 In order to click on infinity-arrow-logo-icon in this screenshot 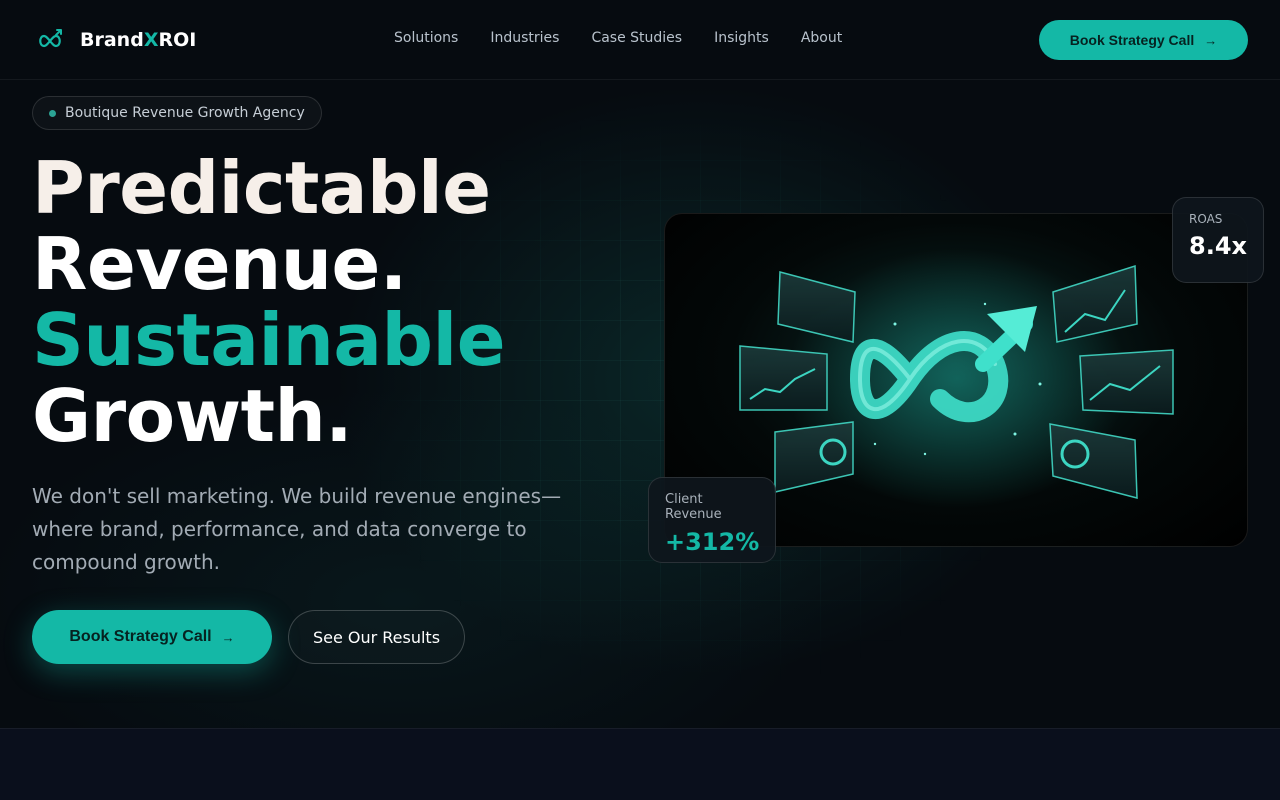, I will do `click(50, 38)`.